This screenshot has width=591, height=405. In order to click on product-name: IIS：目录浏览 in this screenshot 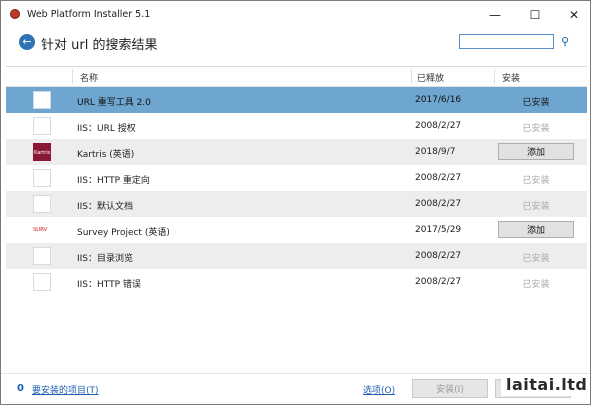, I will do `click(105, 259)`.